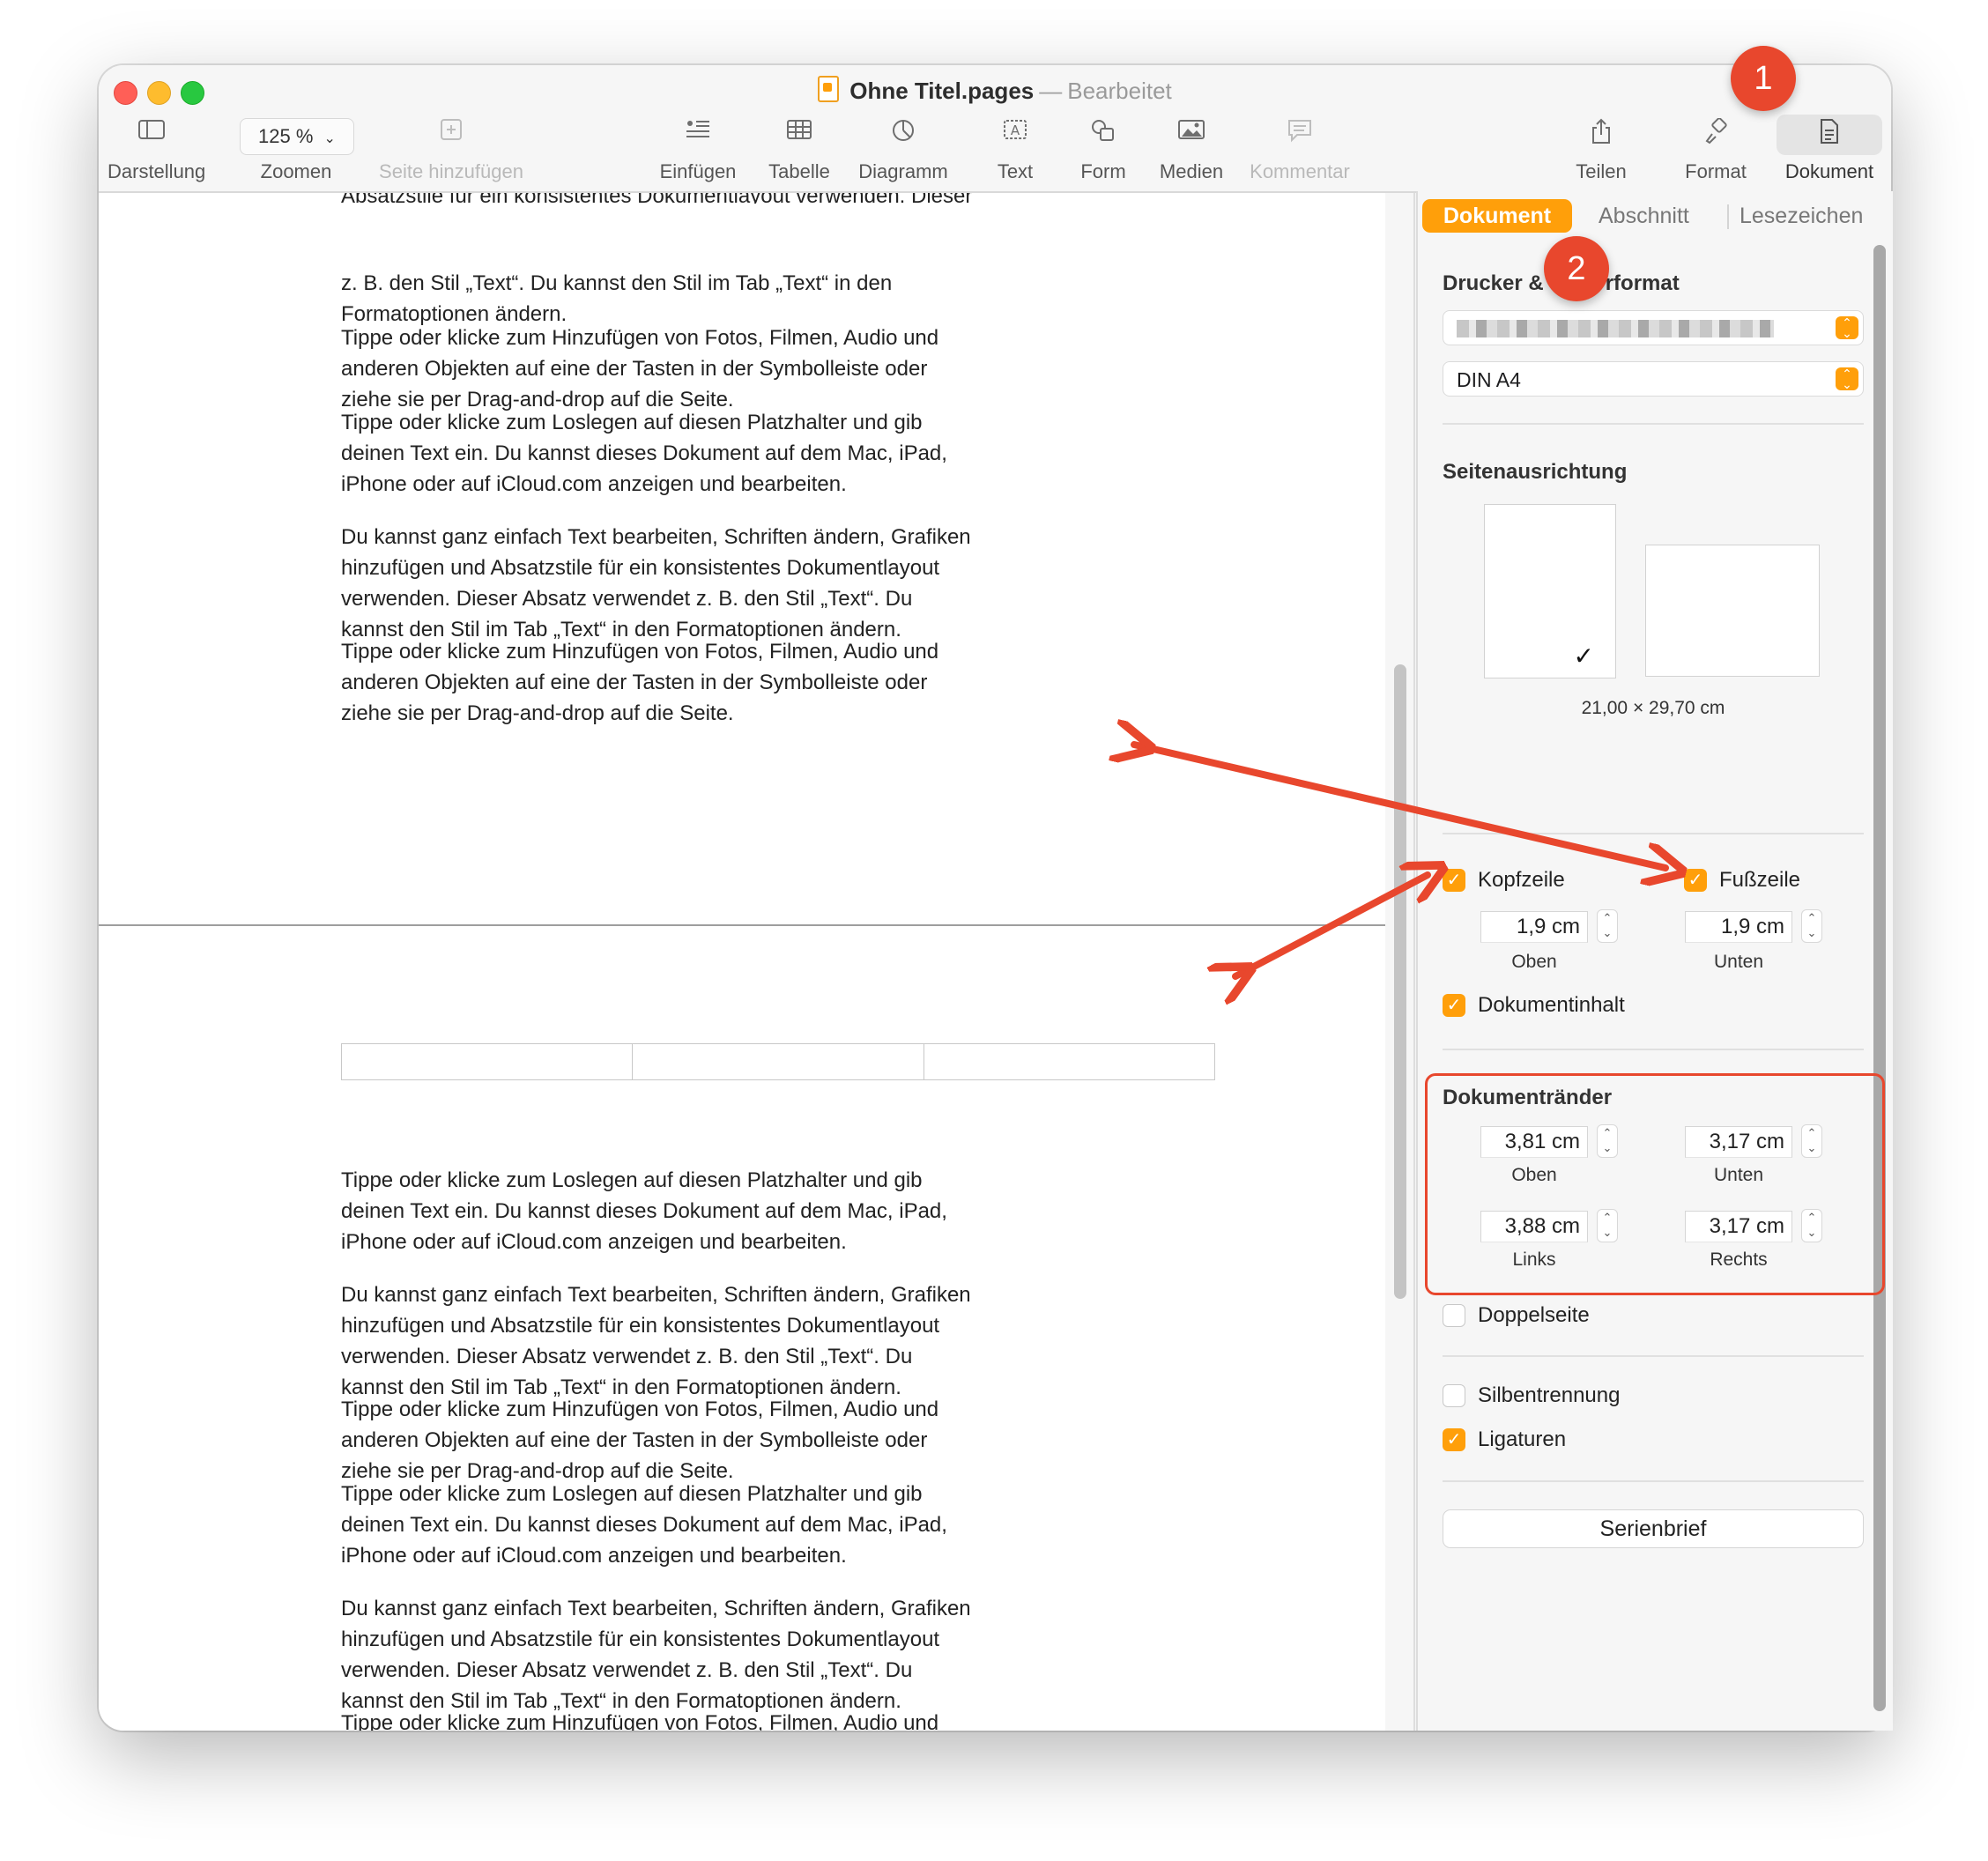 Image resolution: width=1988 pixels, height=1861 pixels. What do you see at coordinates (1400, 806) in the screenshot?
I see `arrow-header-to-footer` at bounding box center [1400, 806].